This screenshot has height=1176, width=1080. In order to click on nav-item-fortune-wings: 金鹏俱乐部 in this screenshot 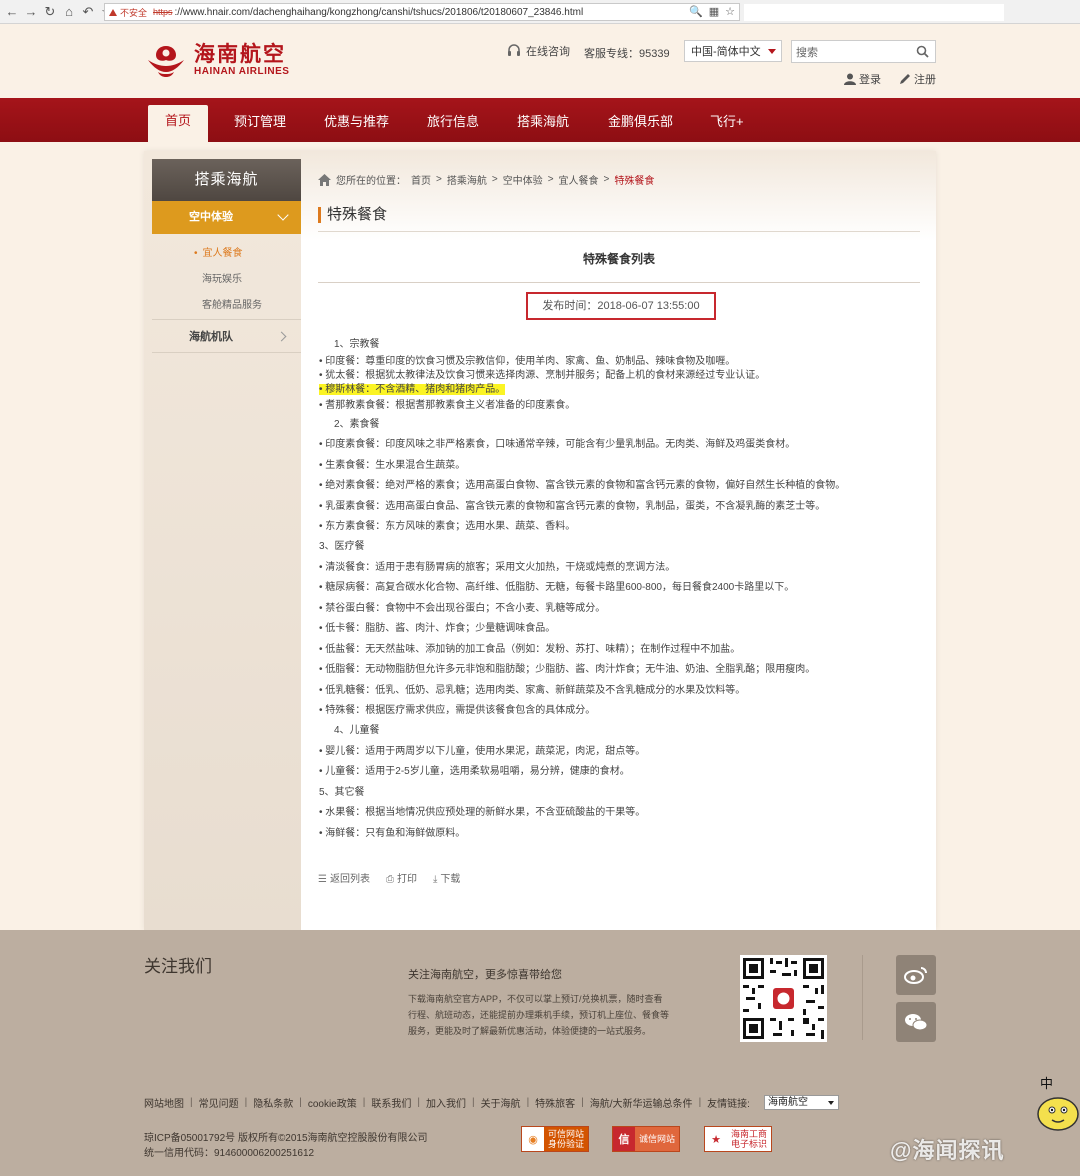, I will do `click(640, 120)`.